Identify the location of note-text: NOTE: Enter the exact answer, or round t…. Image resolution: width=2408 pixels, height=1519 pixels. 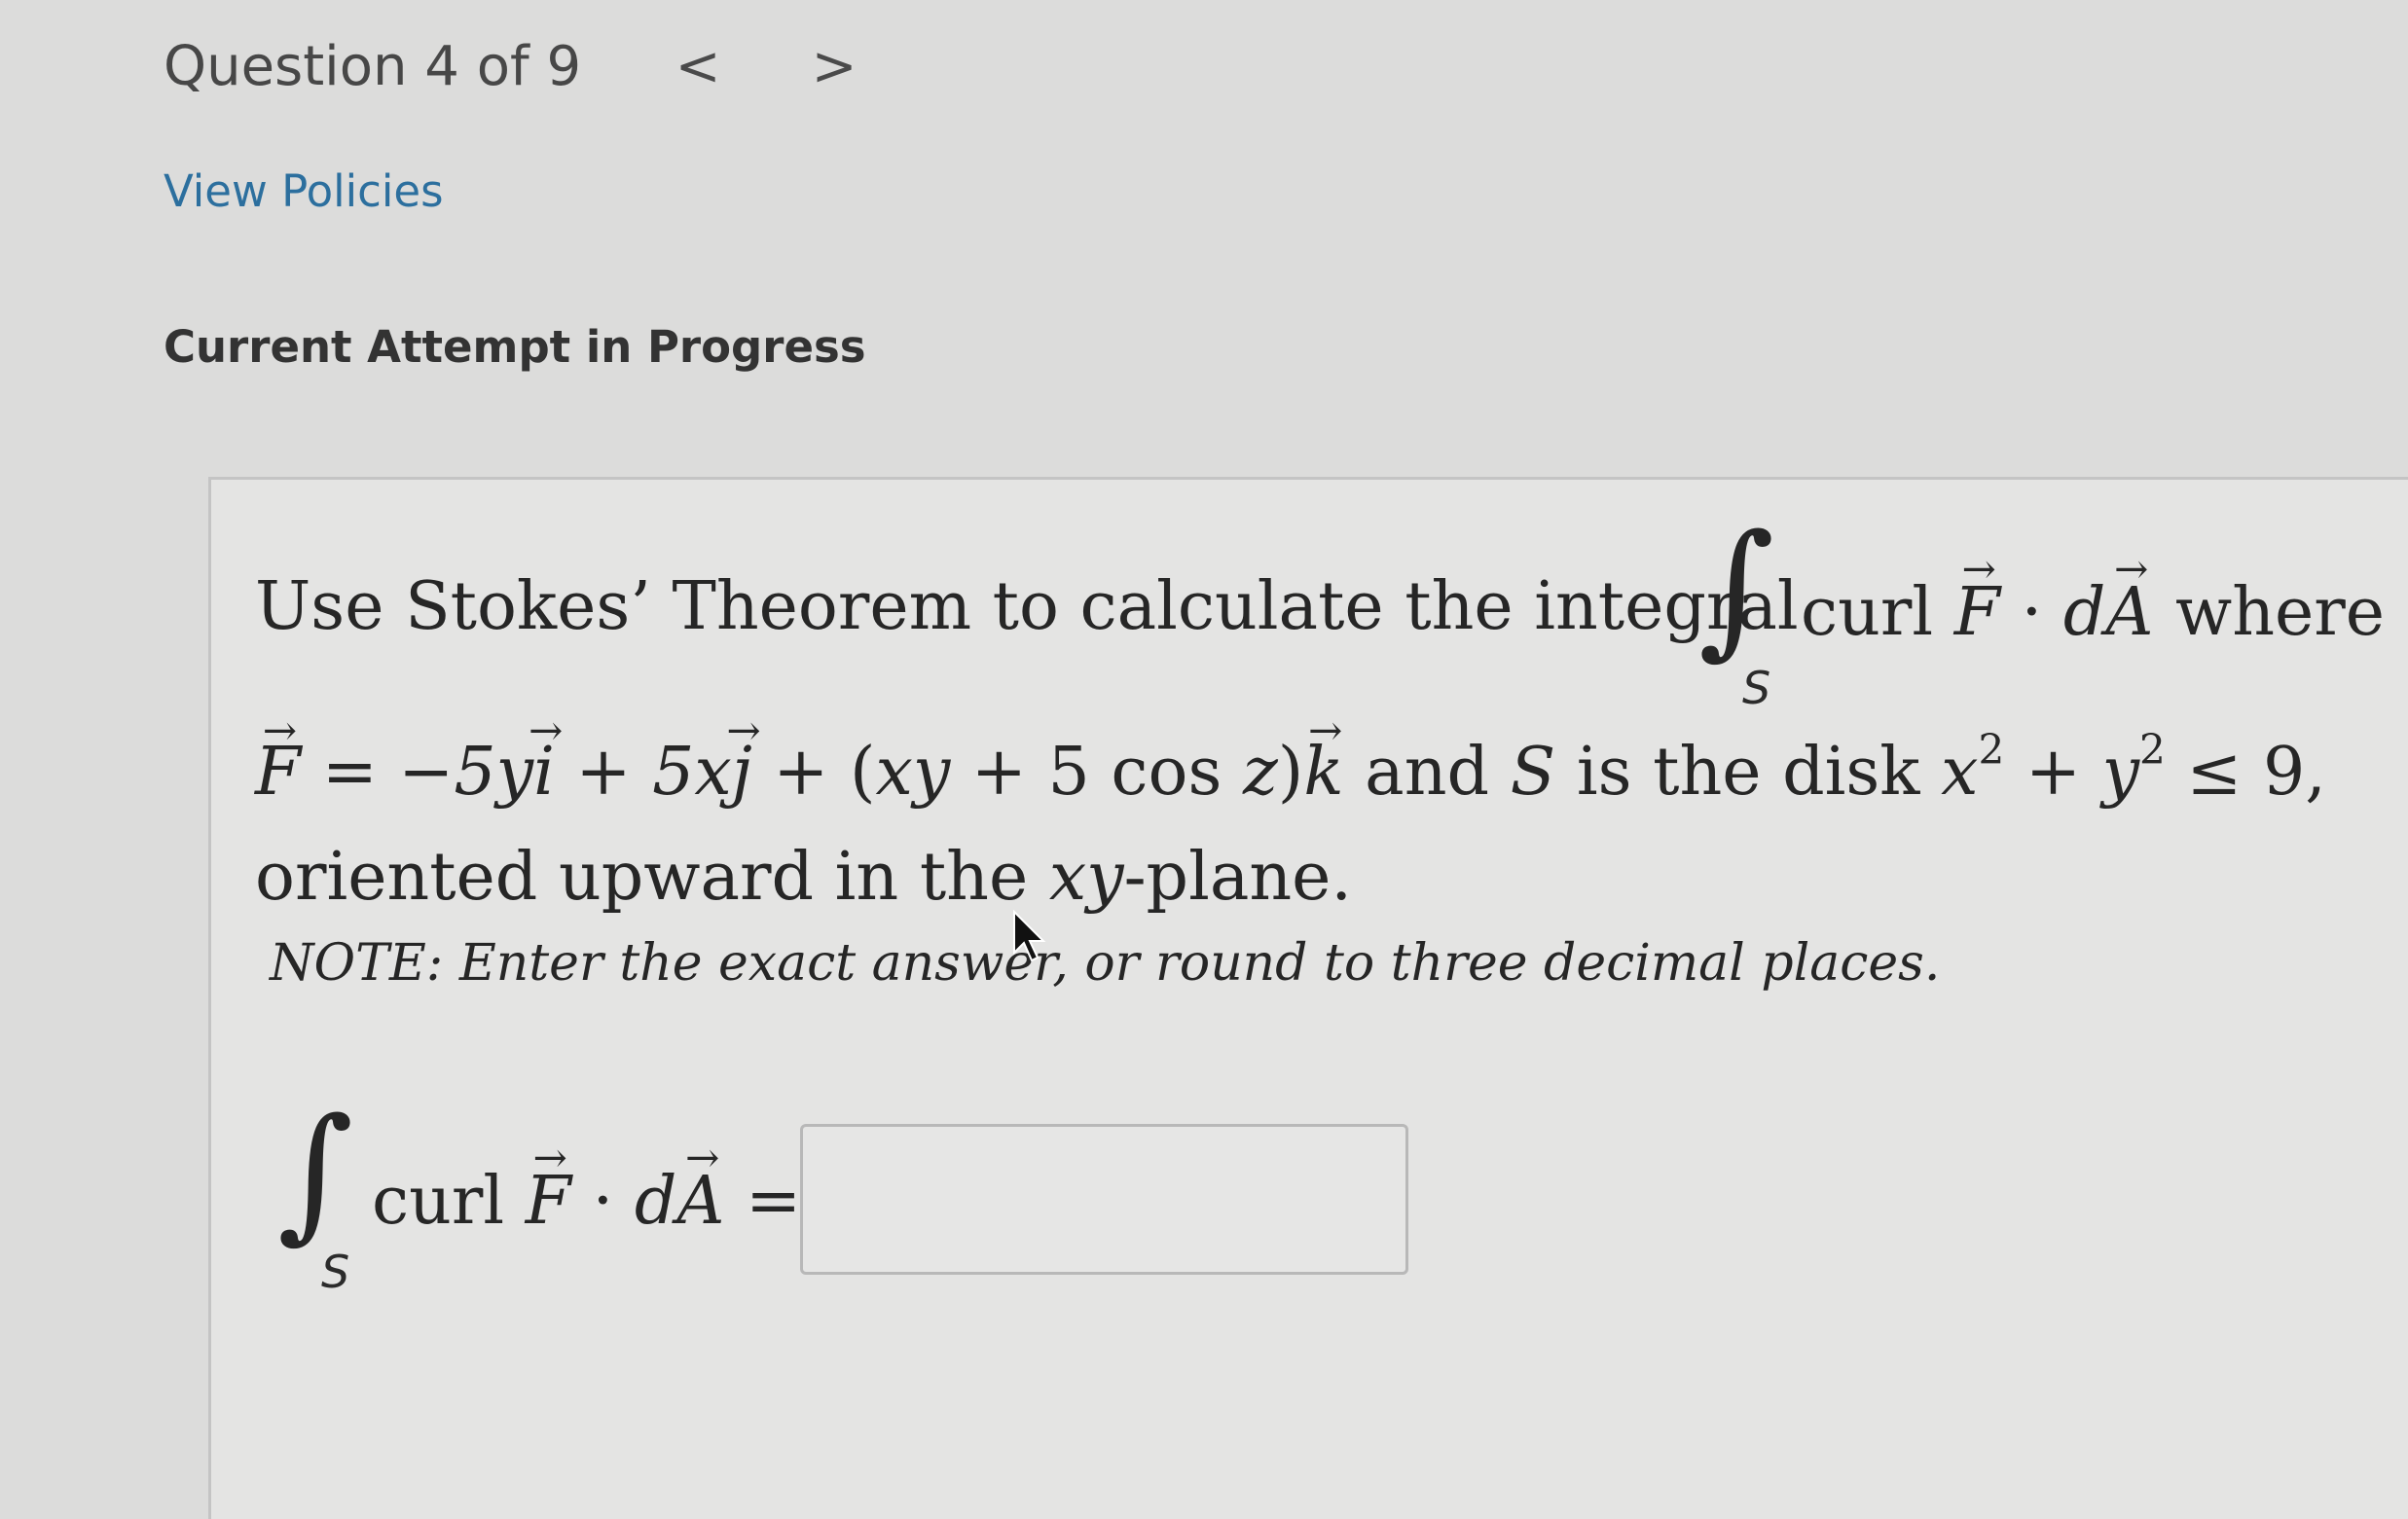
(1105, 964).